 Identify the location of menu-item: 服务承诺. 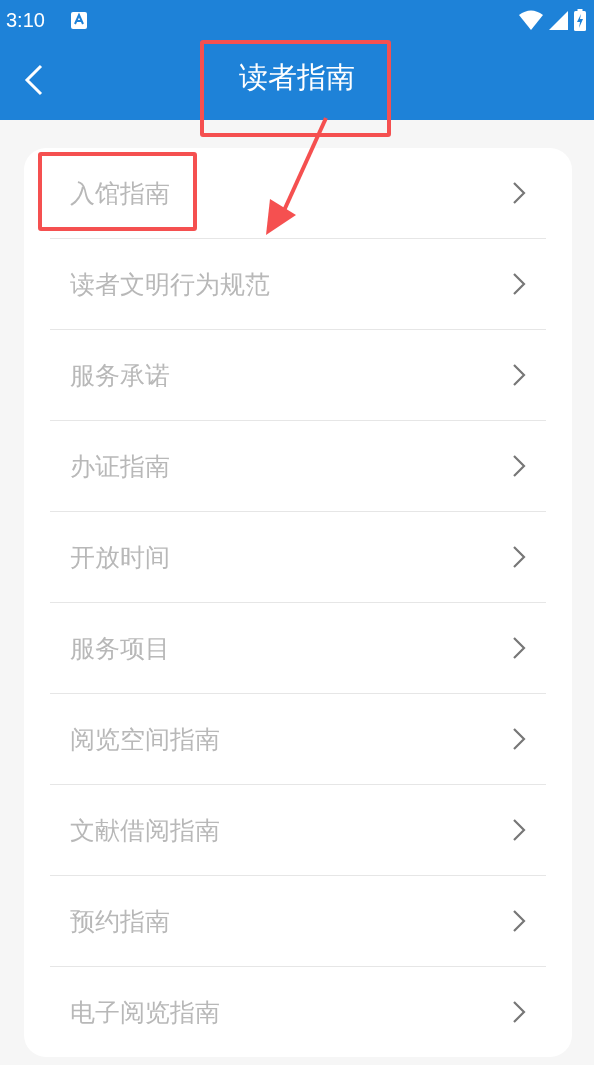
(298, 375).